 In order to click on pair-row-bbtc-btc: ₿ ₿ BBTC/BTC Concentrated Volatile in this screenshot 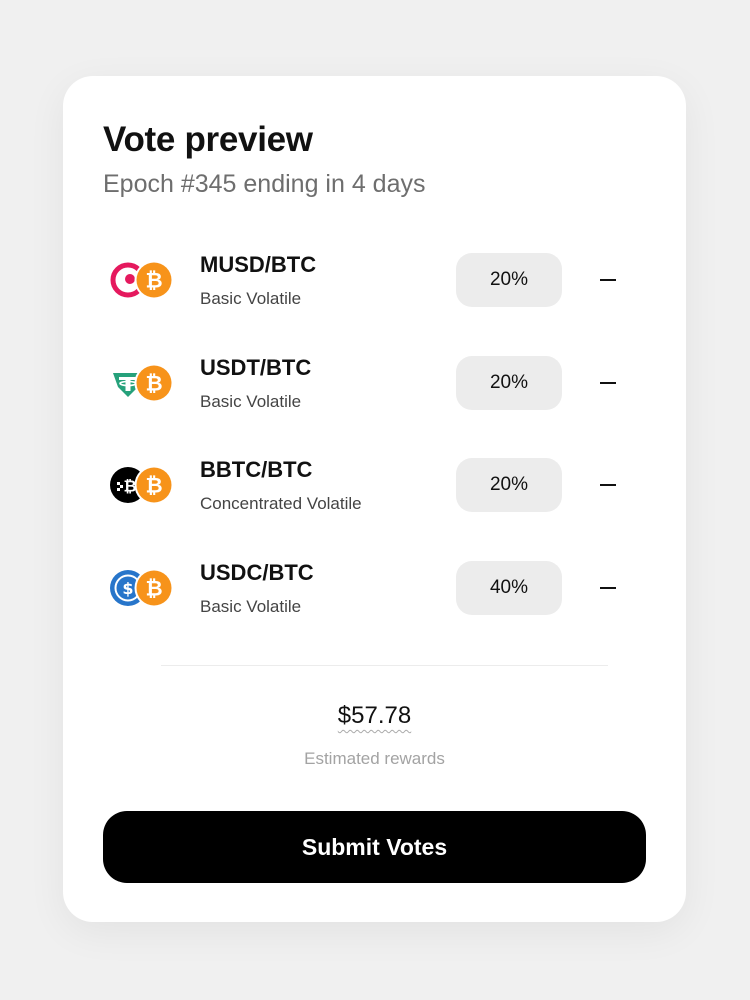, I will do `click(374, 483)`.